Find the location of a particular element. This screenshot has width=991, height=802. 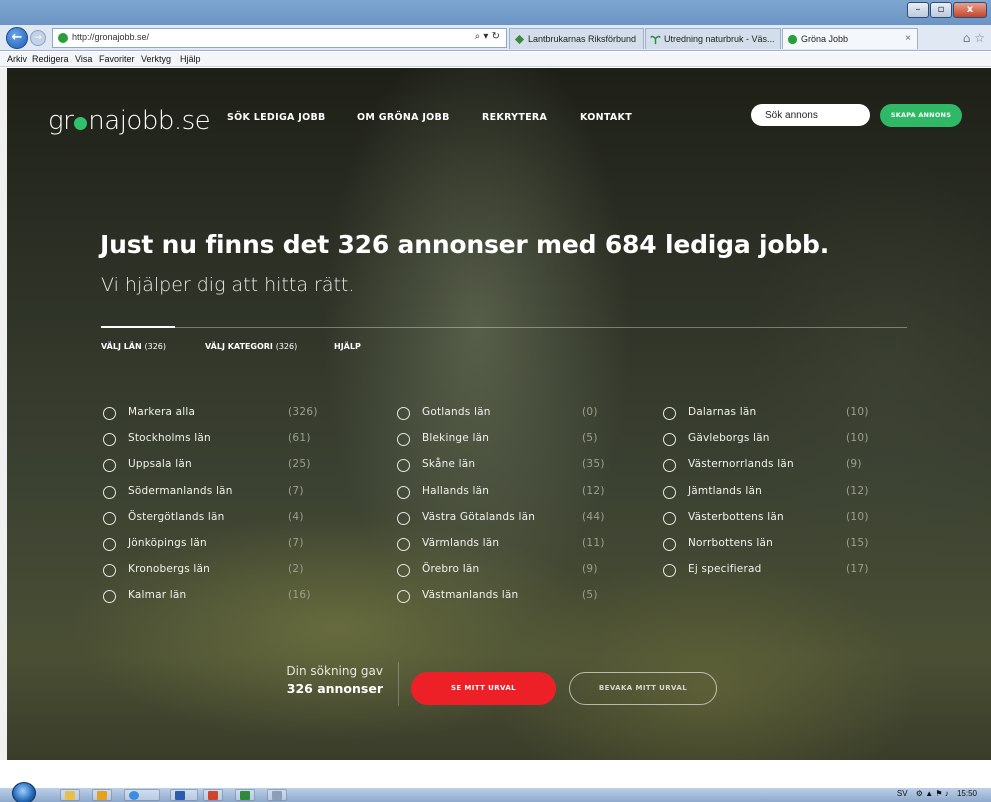

county-name: Markera alla is located at coordinates (162, 412).